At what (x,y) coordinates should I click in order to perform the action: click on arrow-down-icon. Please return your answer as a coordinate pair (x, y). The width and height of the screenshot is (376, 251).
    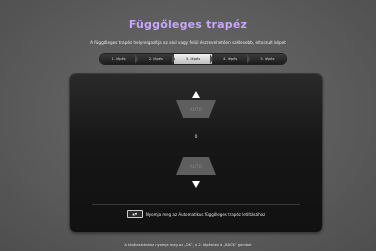
    Looking at the image, I should click on (196, 184).